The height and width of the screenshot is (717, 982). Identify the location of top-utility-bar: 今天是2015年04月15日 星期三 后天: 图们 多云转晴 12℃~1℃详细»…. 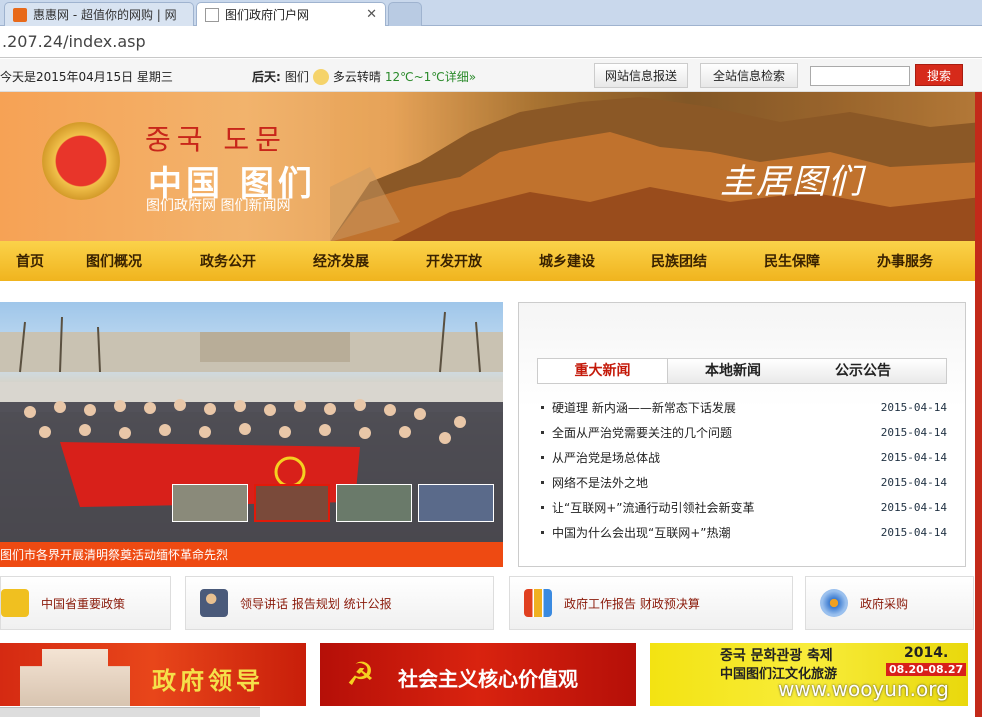
(491, 75).